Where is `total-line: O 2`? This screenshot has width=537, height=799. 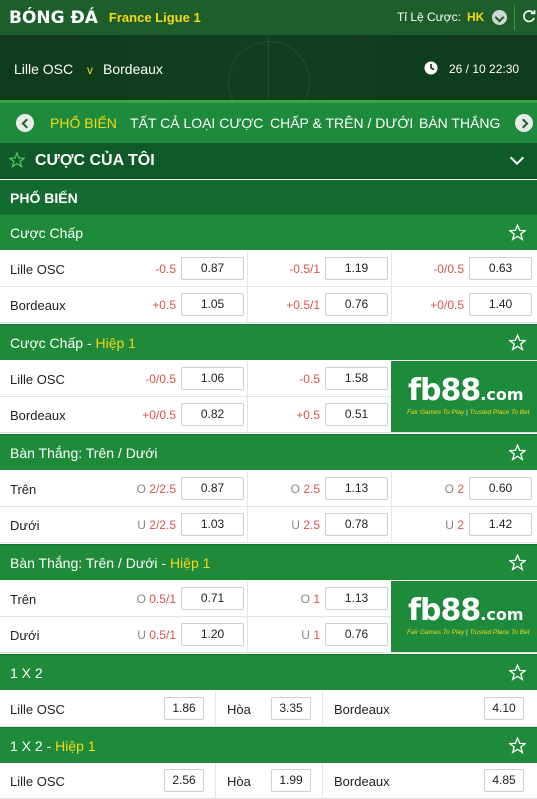 total-line: O 2 is located at coordinates (454, 489).